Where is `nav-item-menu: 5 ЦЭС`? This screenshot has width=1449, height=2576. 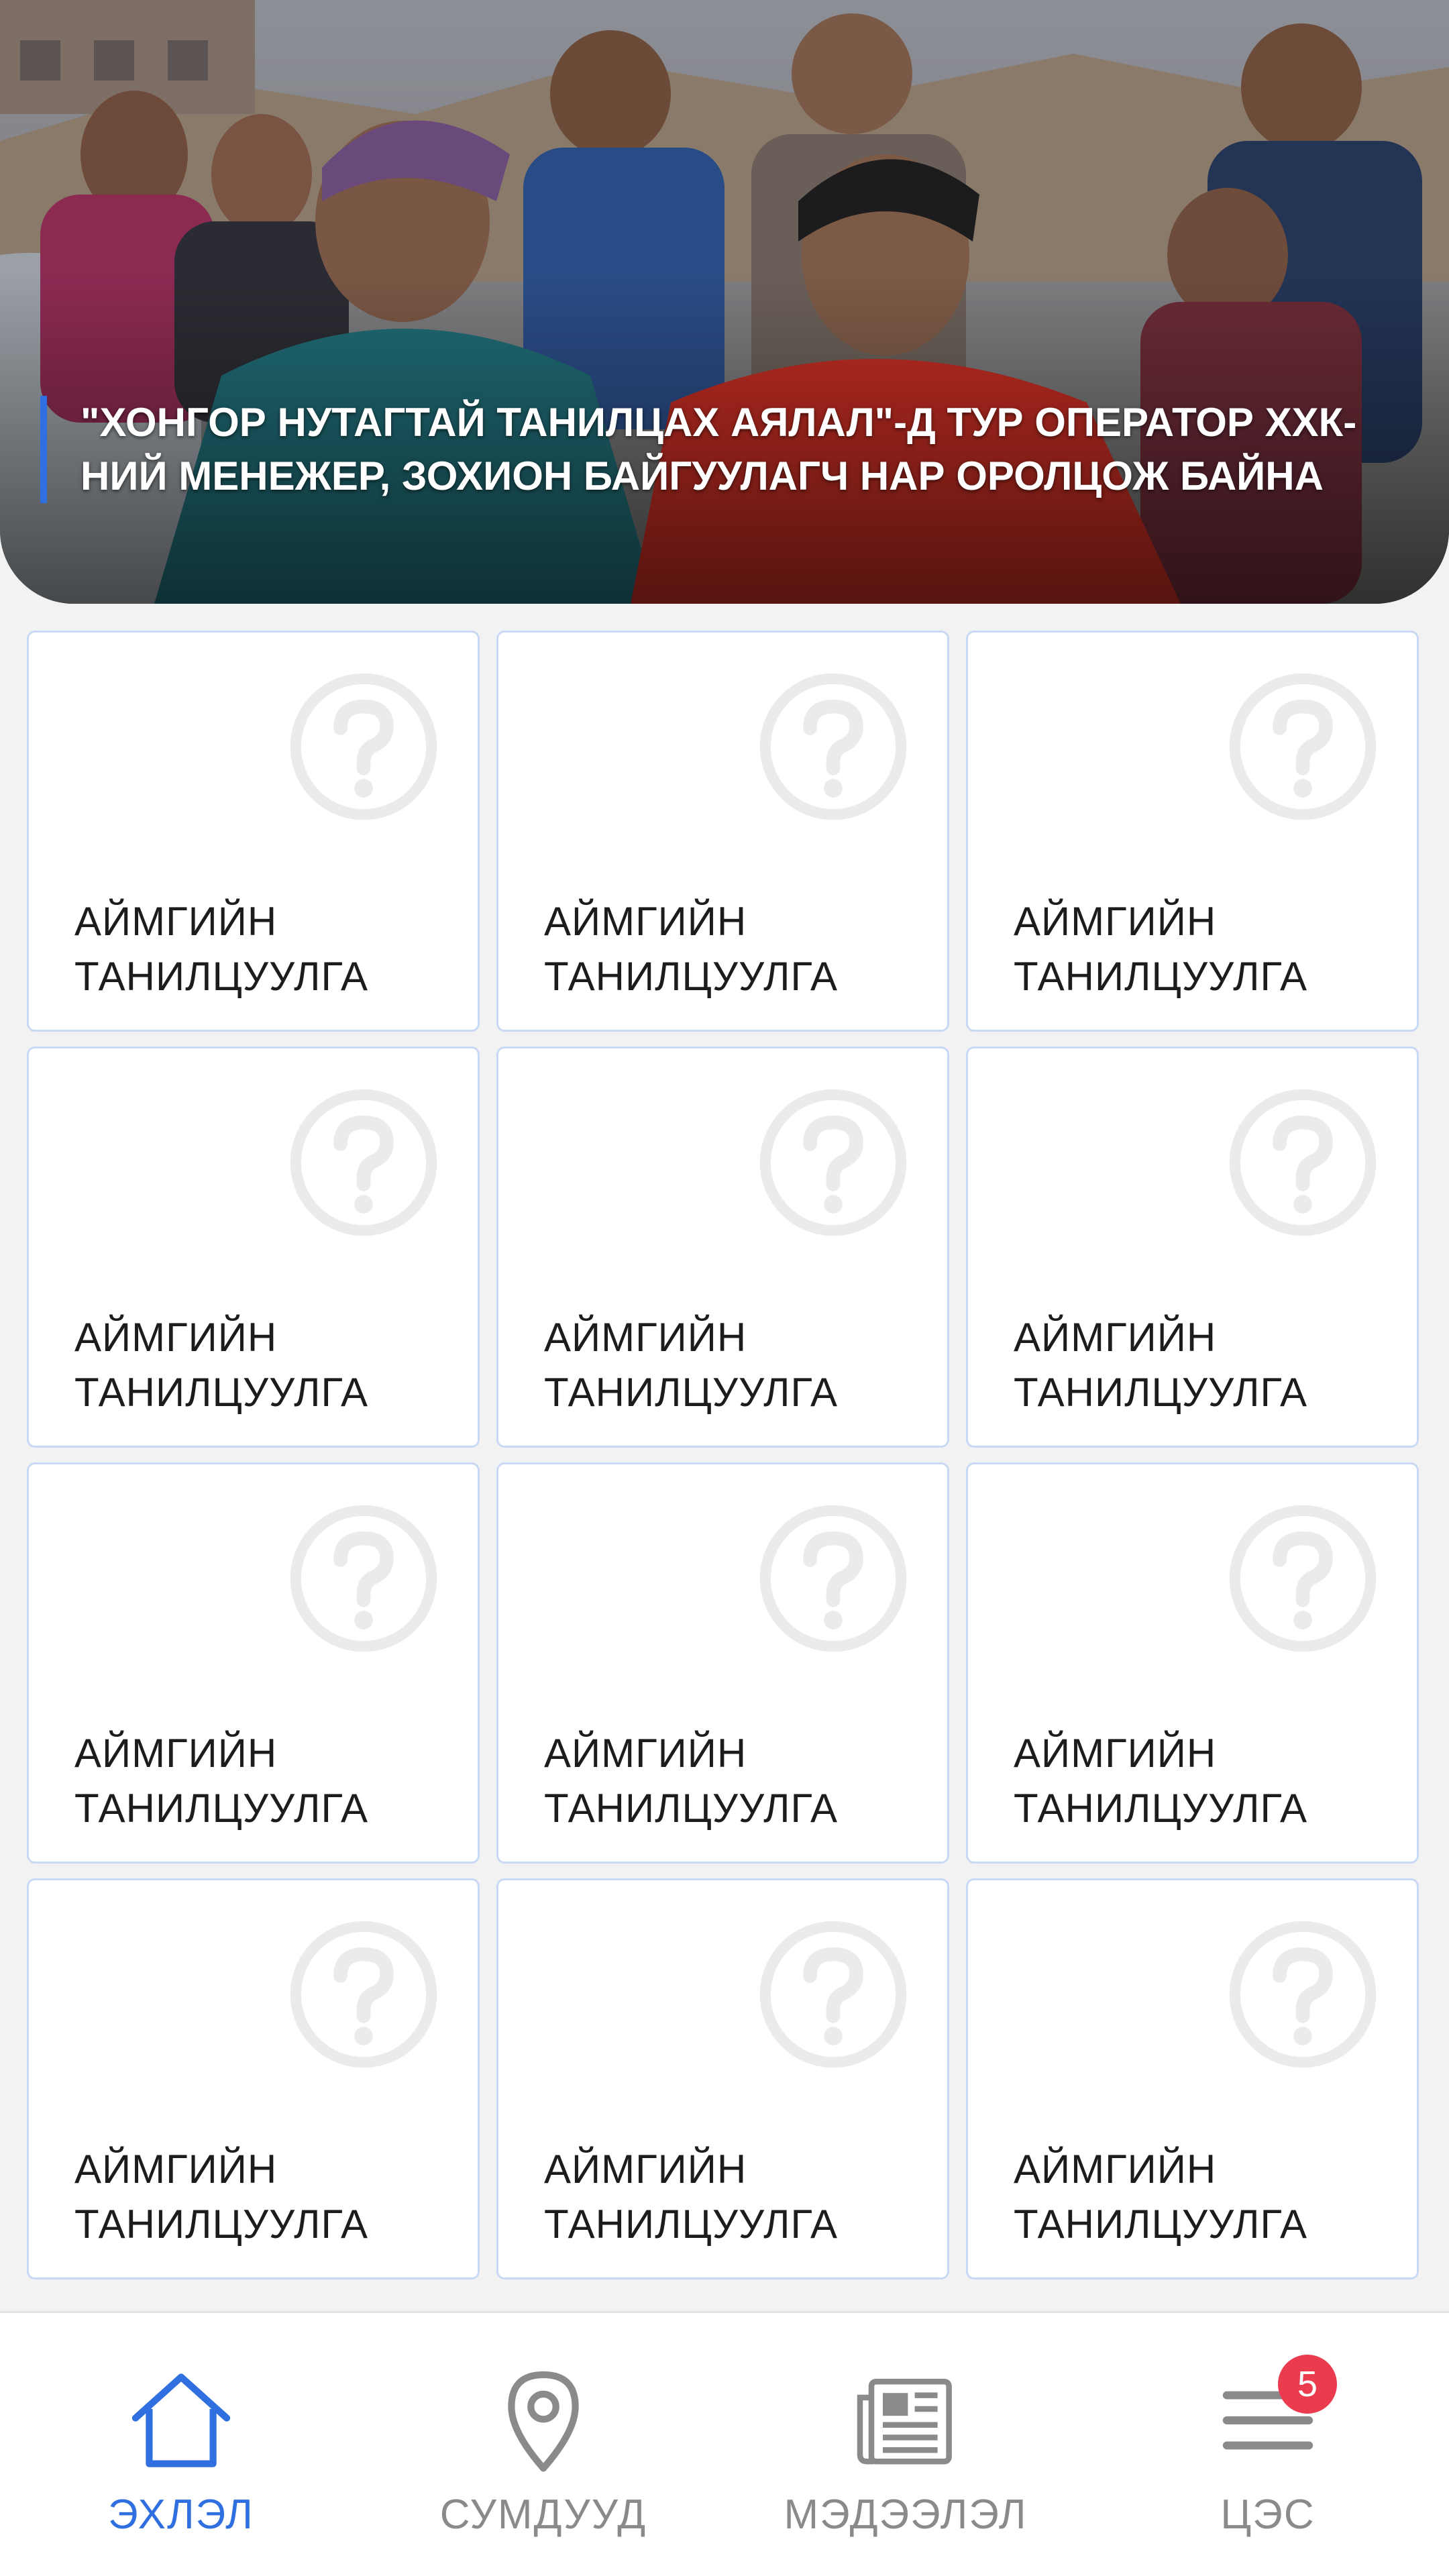
nav-item-menu: 5 ЦЭС is located at coordinates (1268, 2444).